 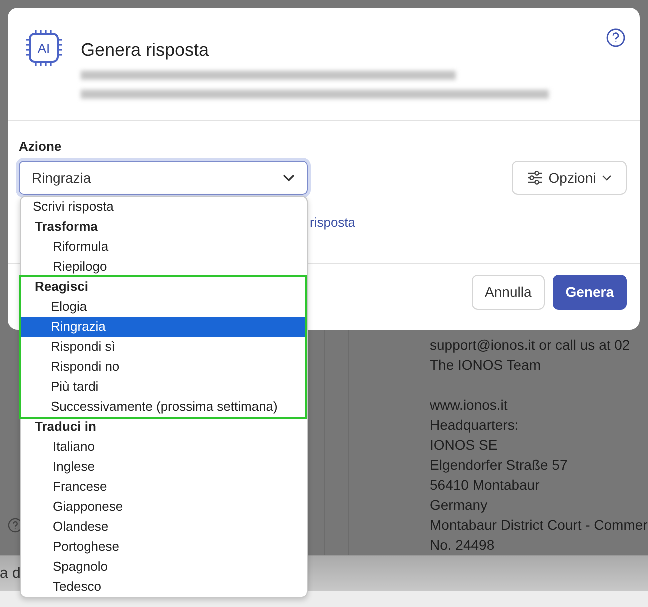 What do you see at coordinates (145, 50) in the screenshot?
I see `dialog-title: Genera risposta` at bounding box center [145, 50].